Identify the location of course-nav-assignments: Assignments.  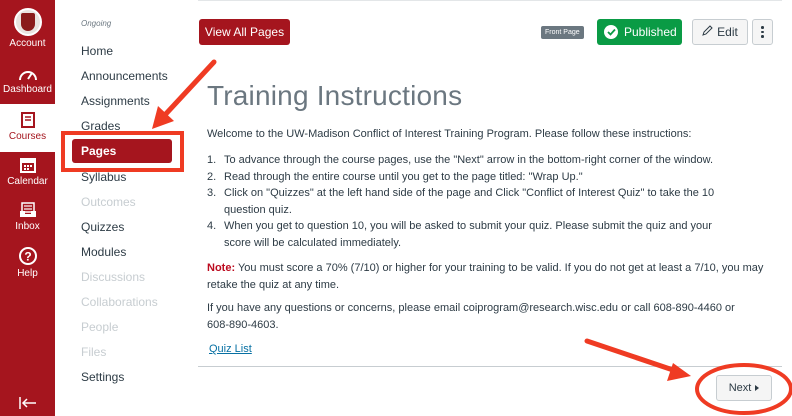
(115, 101).